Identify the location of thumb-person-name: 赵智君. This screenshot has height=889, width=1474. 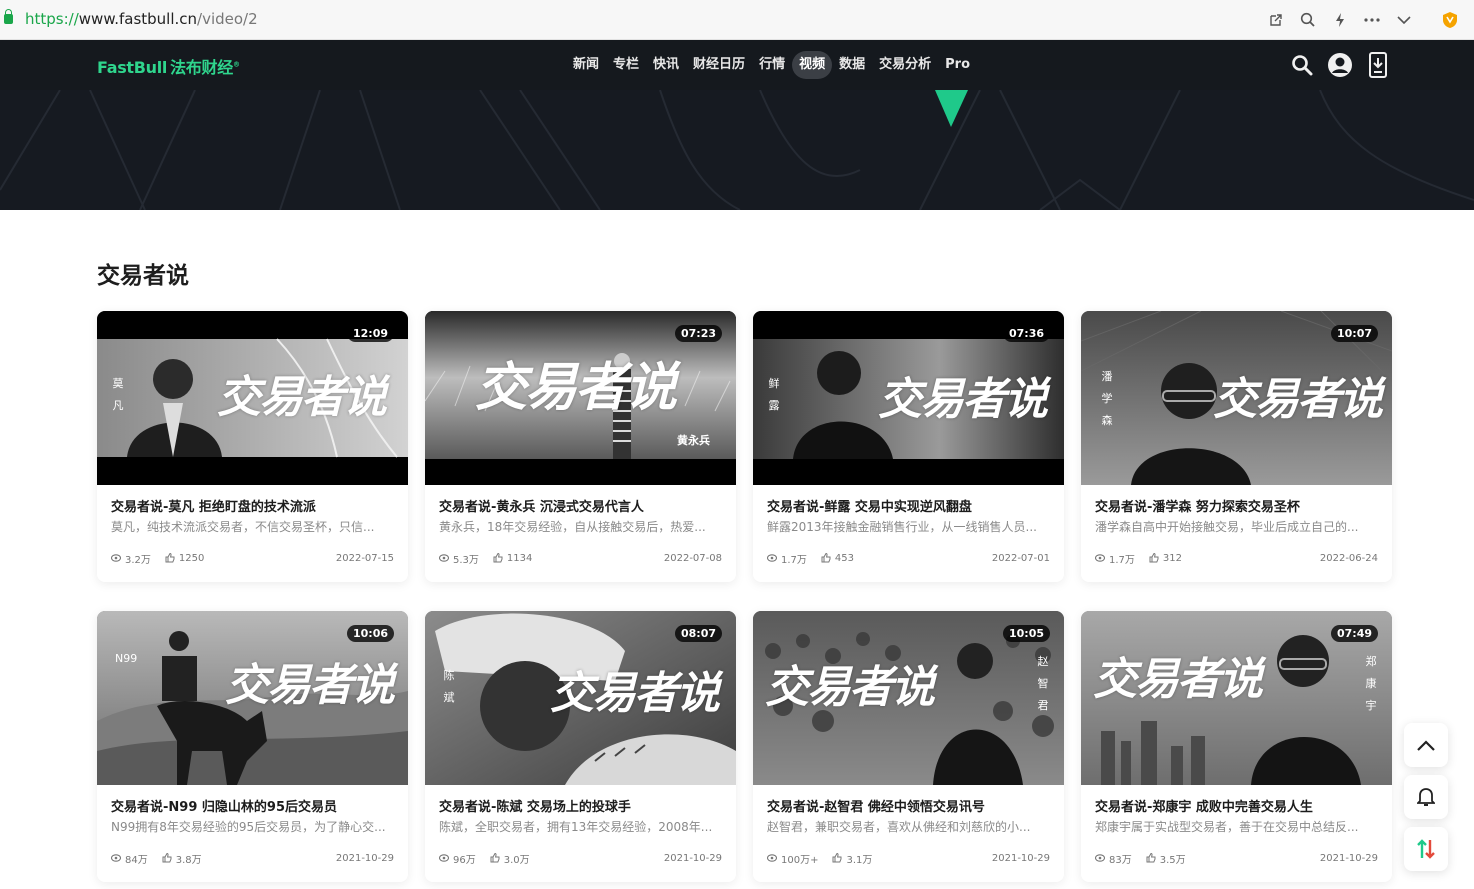
(1043, 683).